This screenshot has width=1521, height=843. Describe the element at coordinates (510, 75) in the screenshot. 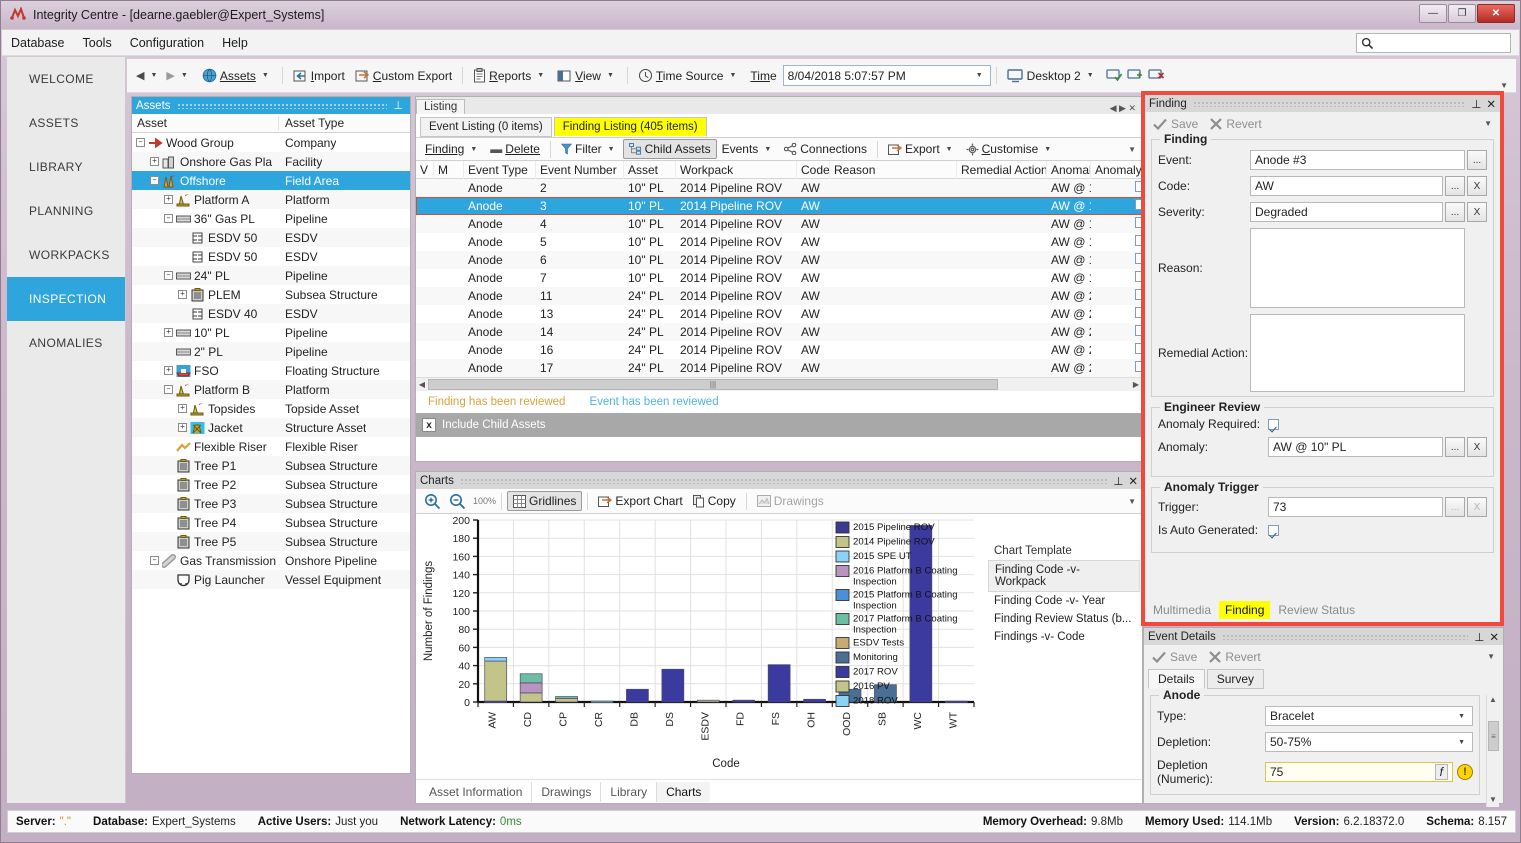

I see `reports-button: Reports ▼` at that location.